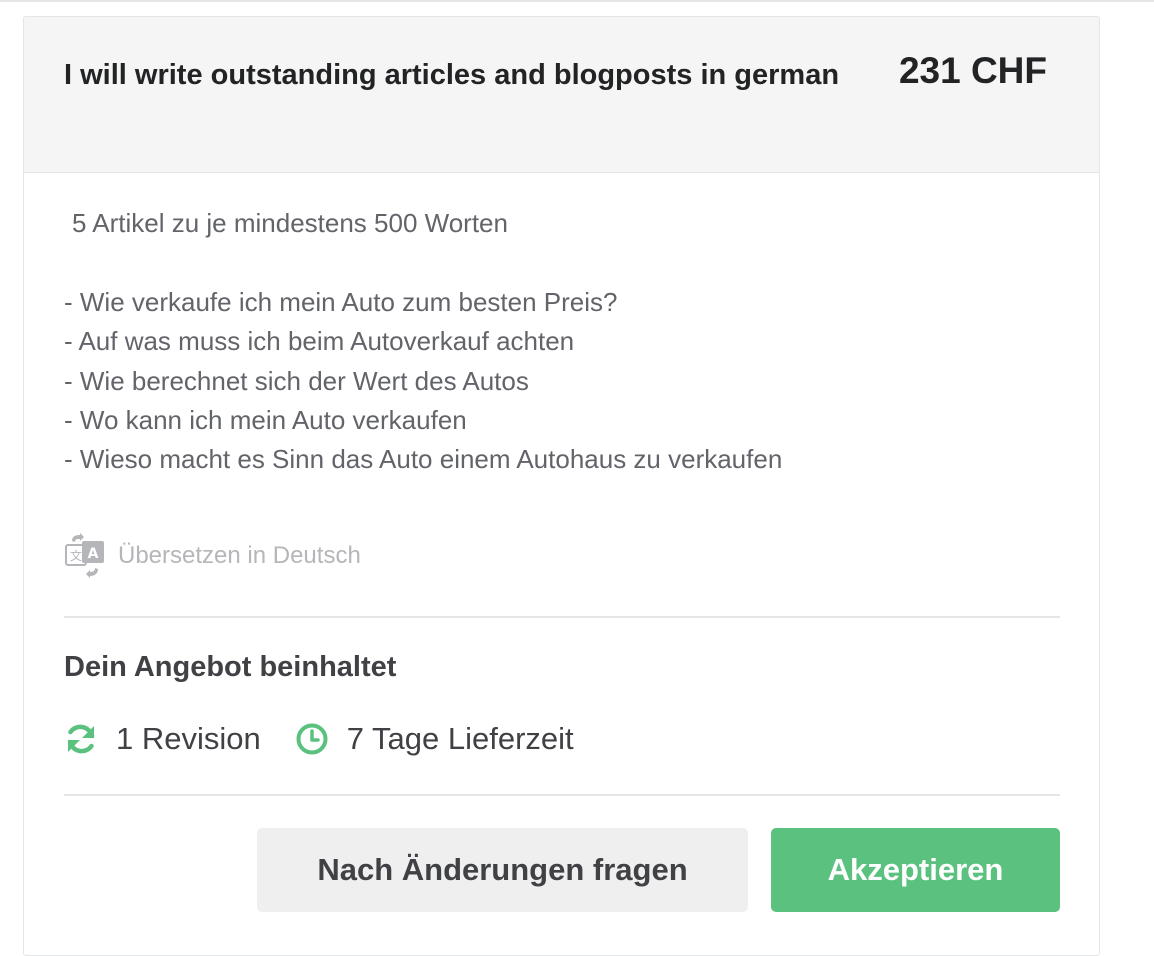 The width and height of the screenshot is (1154, 956). I want to click on includes-list: 1 Revision 7 Tage Lieferzeit, so click(319, 739).